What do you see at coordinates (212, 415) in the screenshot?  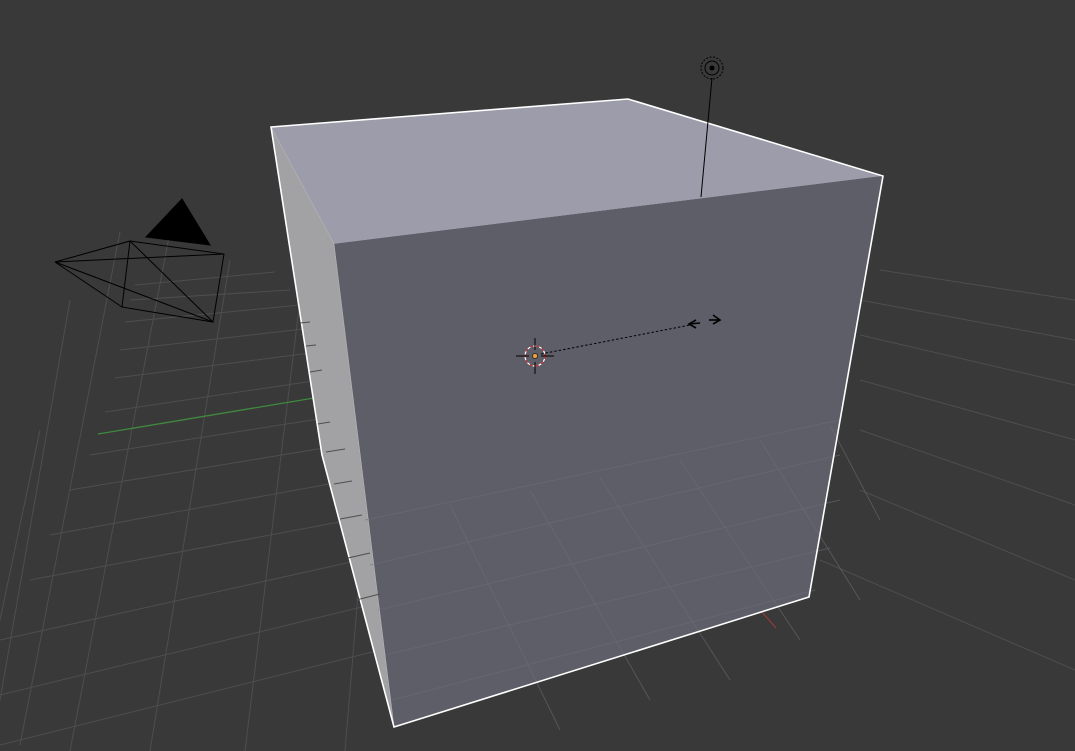 I see `y-axis-line` at bounding box center [212, 415].